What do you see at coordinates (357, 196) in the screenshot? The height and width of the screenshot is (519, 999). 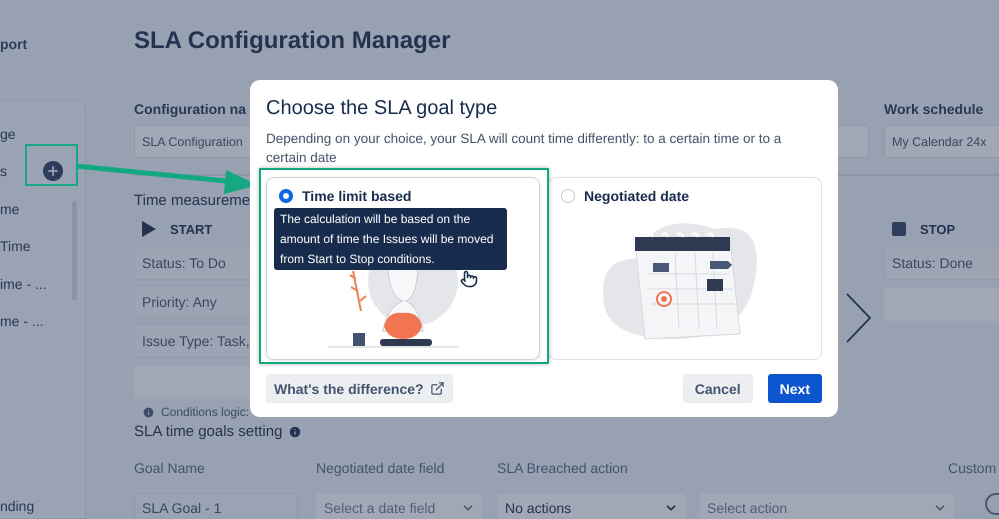 I see `option-label: Time limit based` at bounding box center [357, 196].